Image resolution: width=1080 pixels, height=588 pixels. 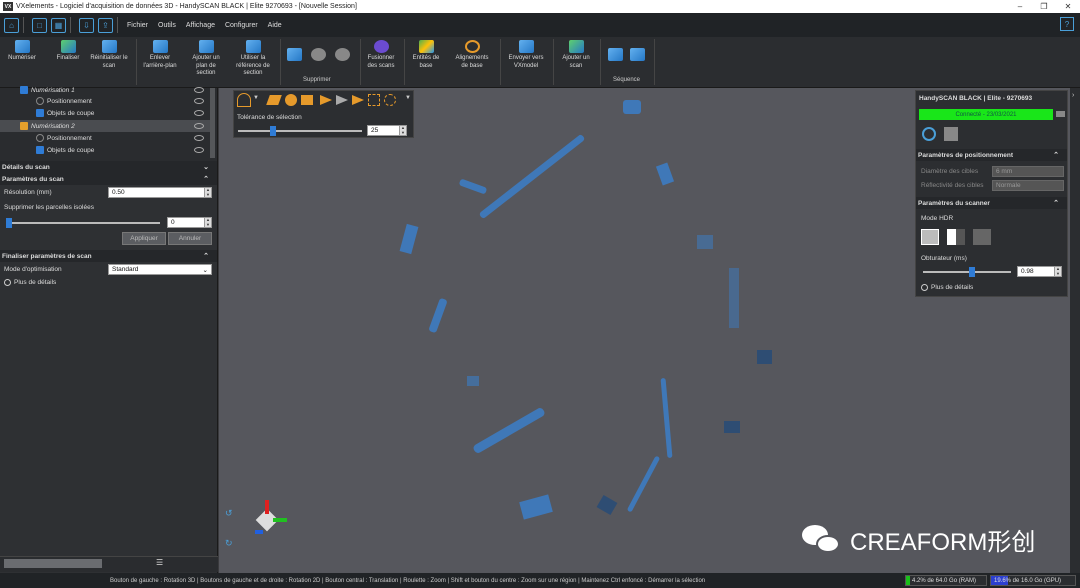 I want to click on finaliser-button: Finaliser, so click(x=68, y=51).